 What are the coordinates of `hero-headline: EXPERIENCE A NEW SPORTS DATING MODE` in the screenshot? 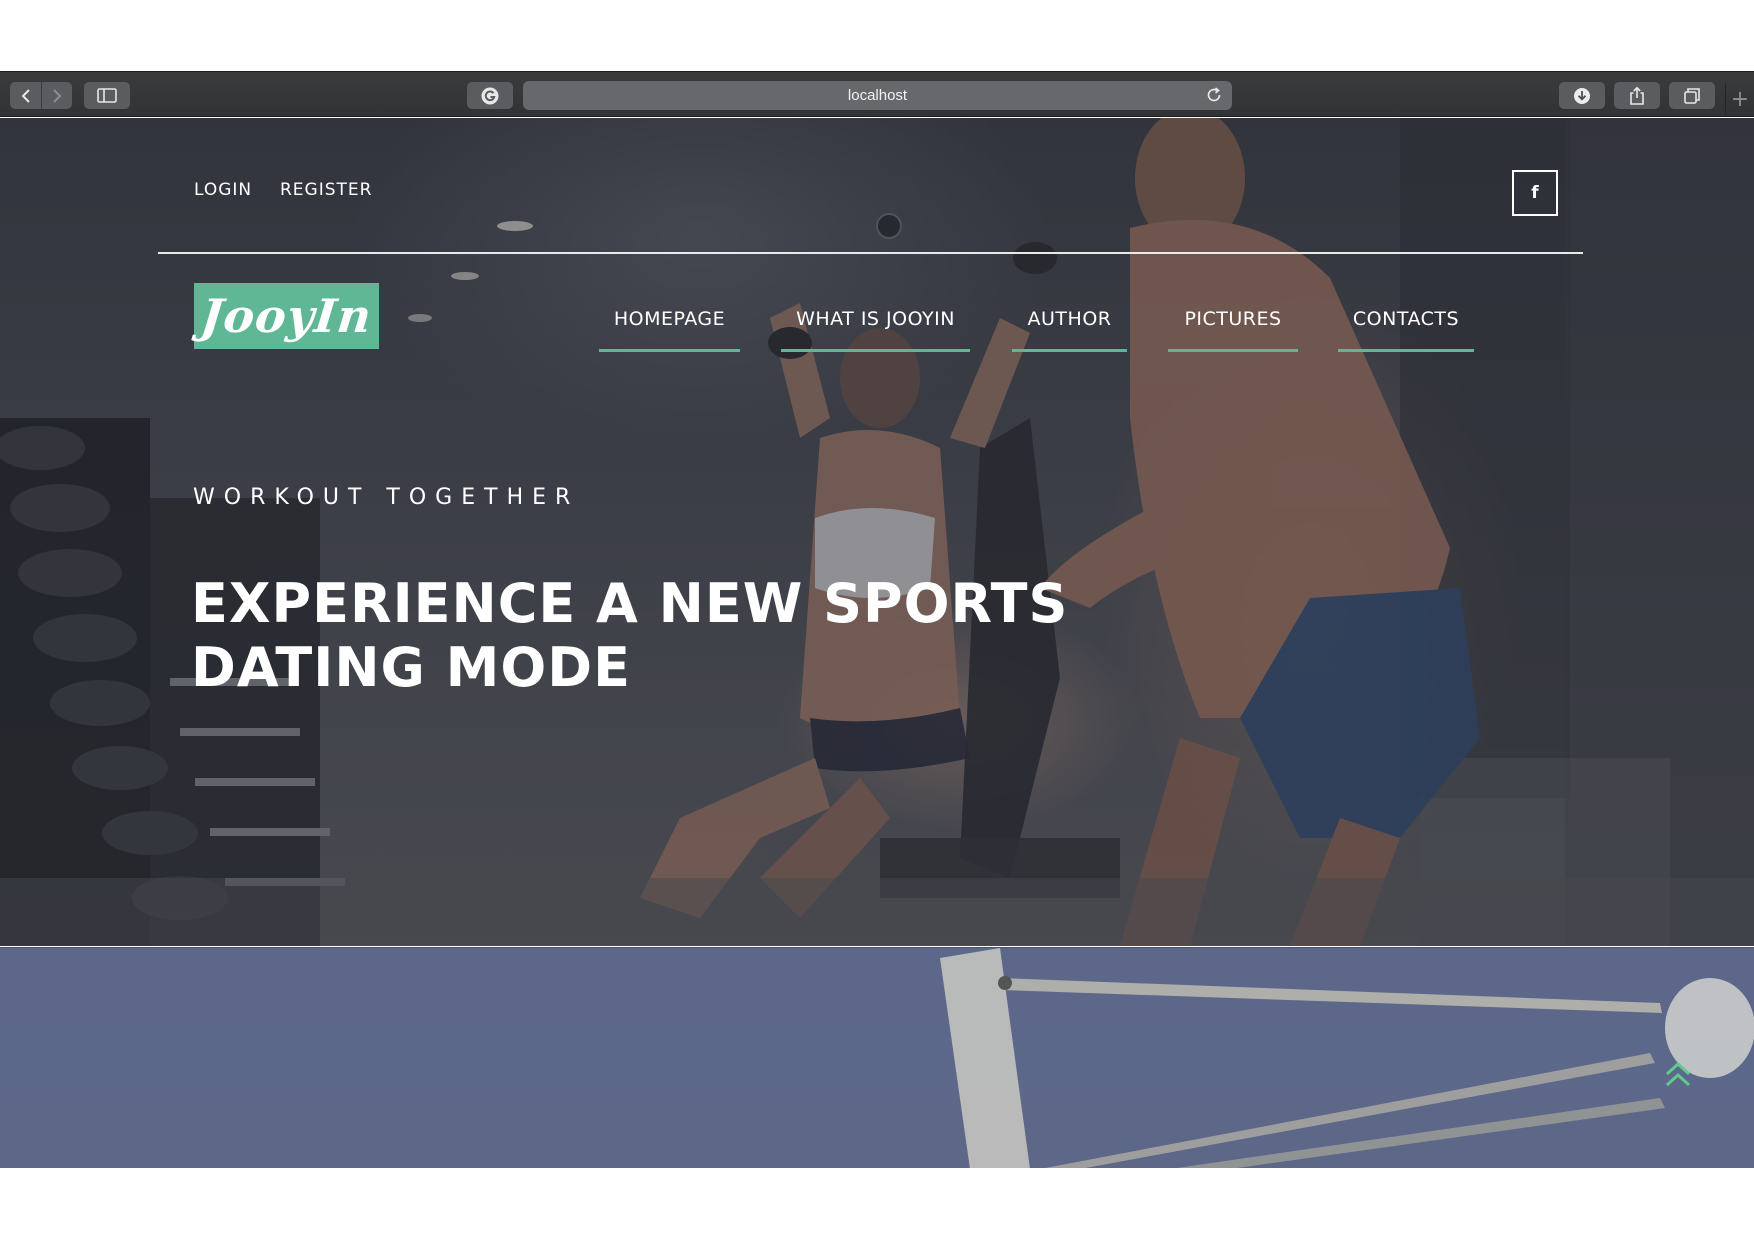 It's located at (641, 636).